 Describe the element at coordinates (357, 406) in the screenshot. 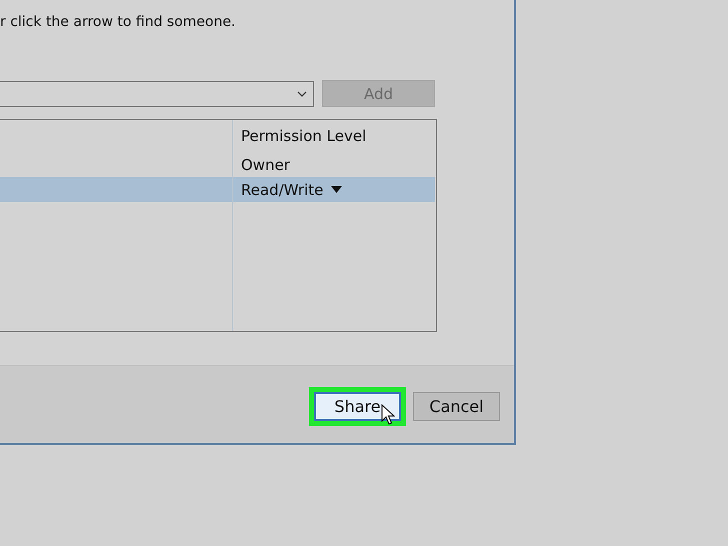

I see `share-button: Share` at that location.